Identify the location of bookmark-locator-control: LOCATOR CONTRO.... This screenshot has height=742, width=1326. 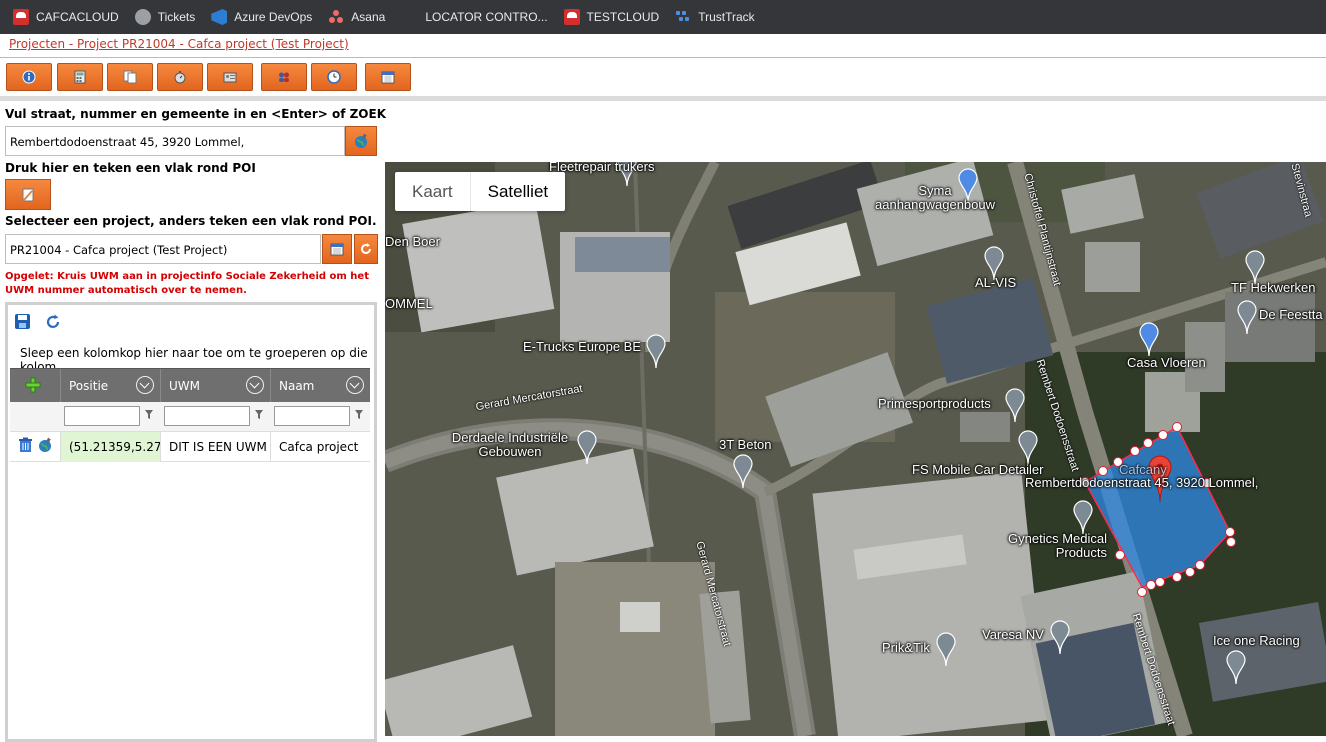
(486, 17).